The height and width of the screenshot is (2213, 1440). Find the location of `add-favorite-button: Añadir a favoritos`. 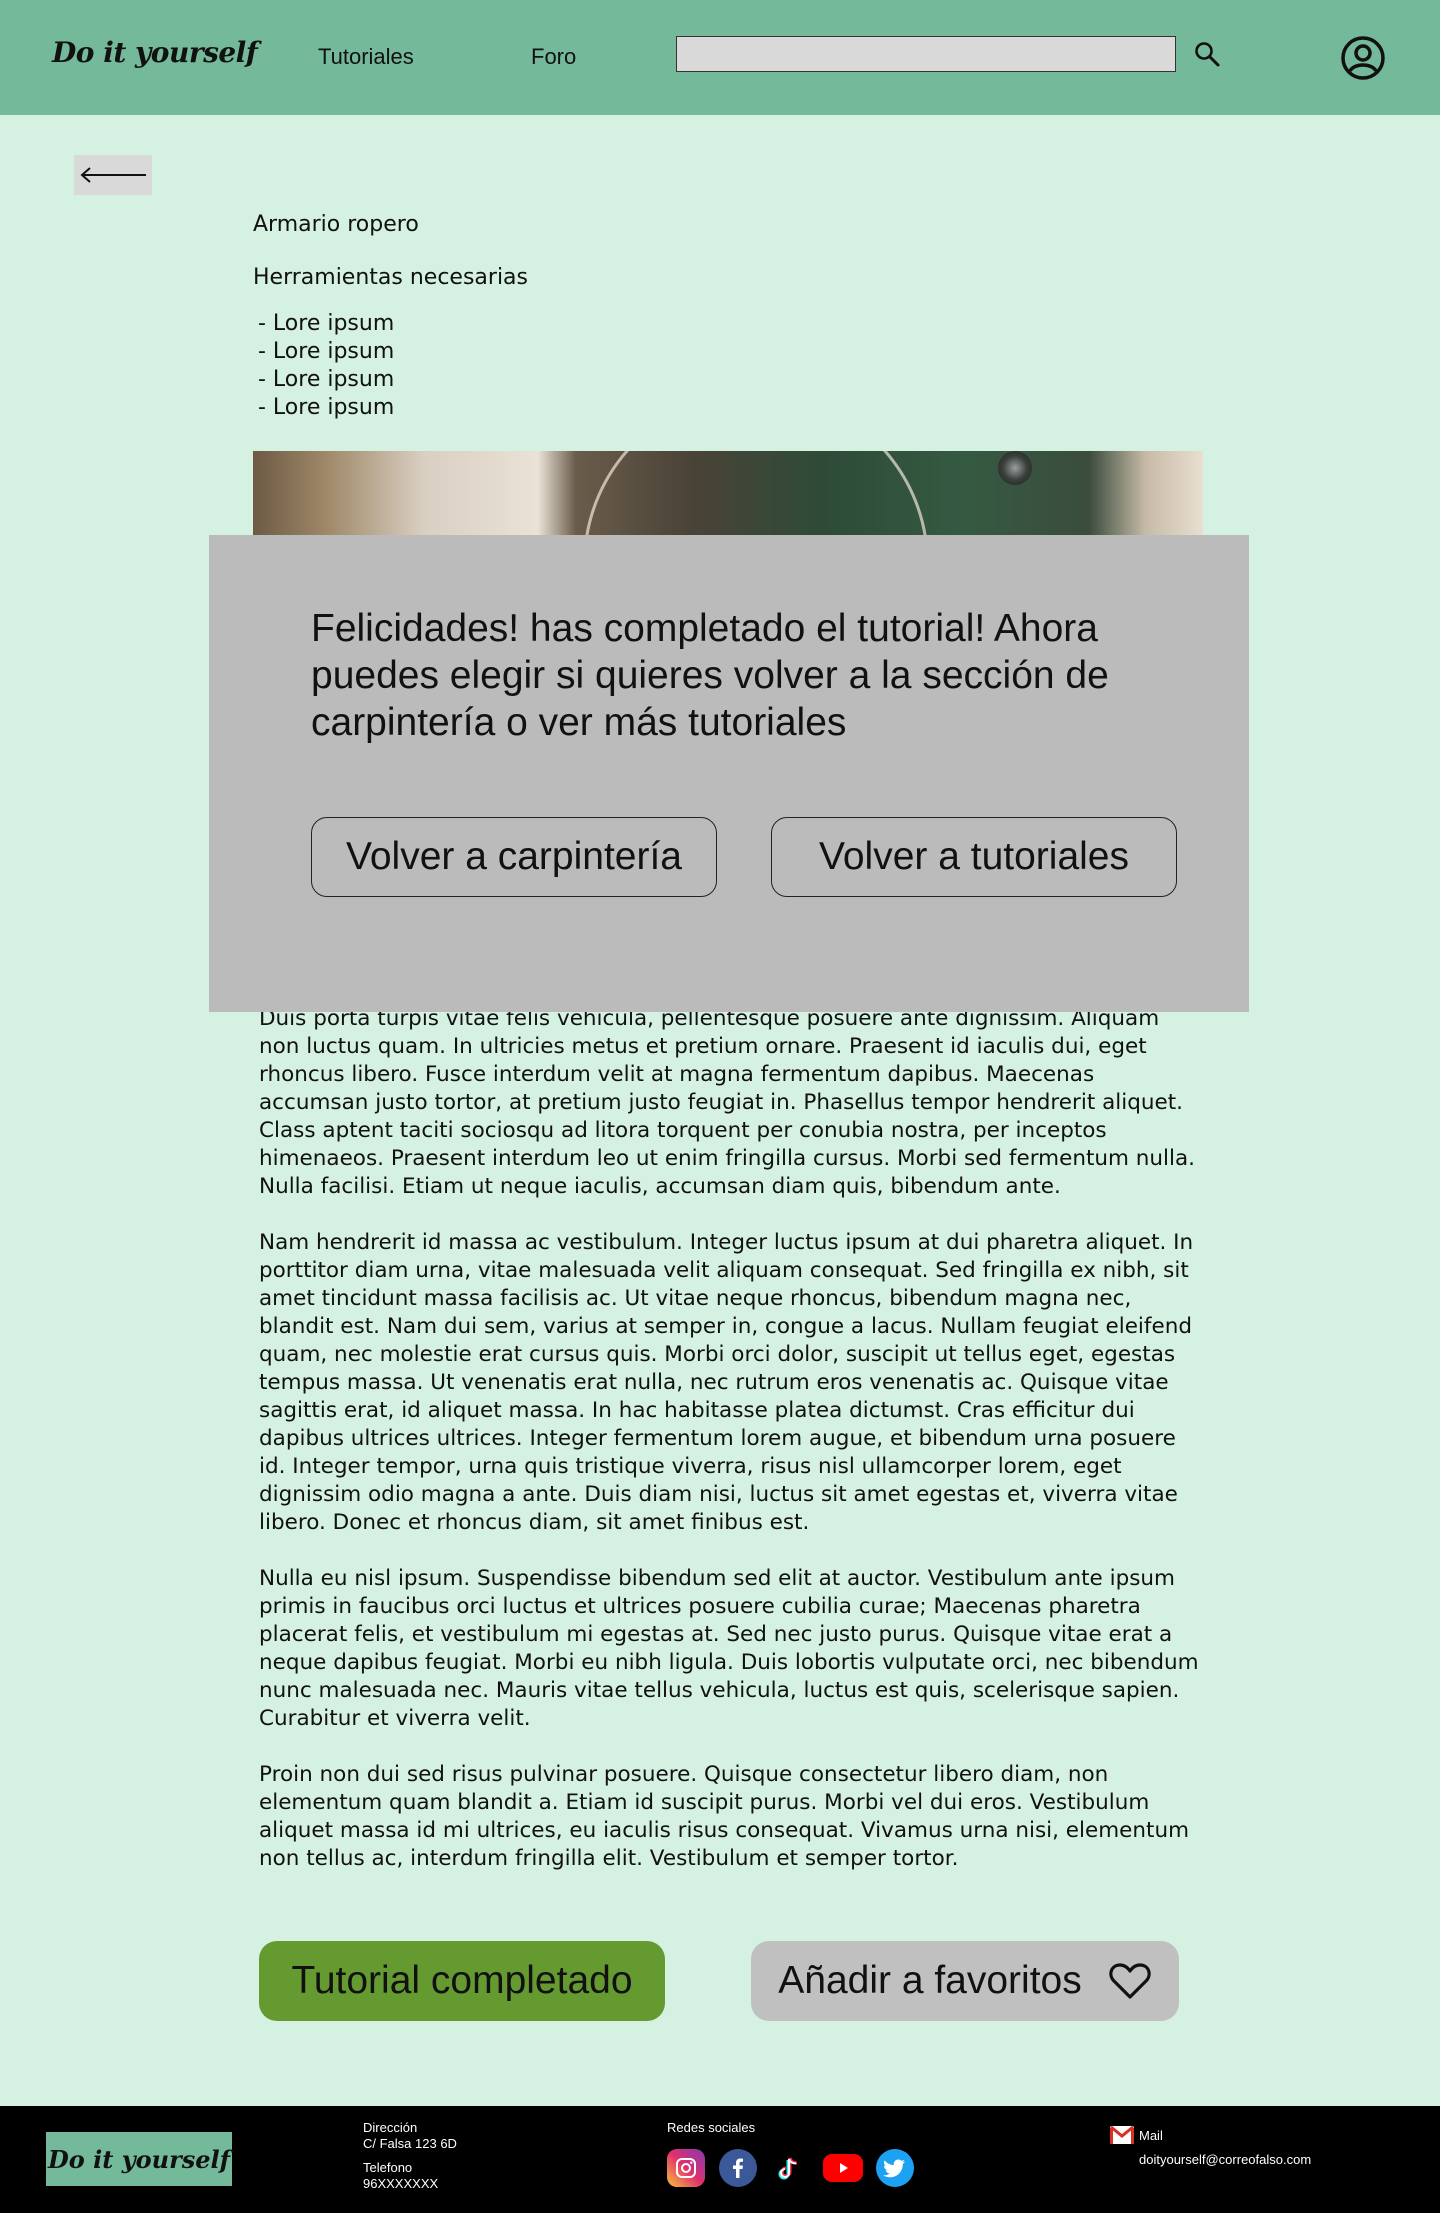

add-favorite-button: Añadir a favoritos is located at coordinates (965, 1981).